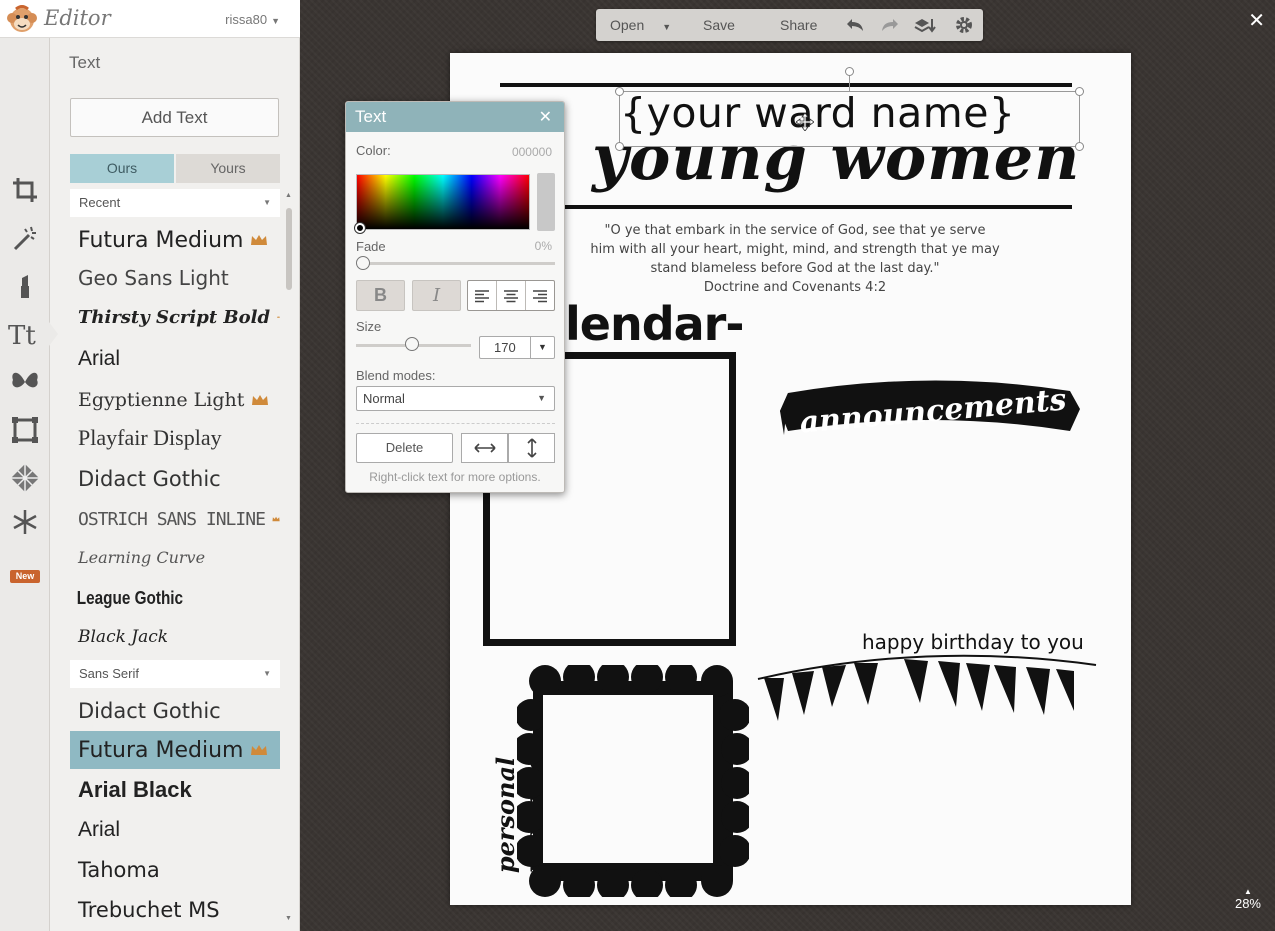  Describe the element at coordinates (175, 870) in the screenshot. I see `font-item: Tahoma` at that location.